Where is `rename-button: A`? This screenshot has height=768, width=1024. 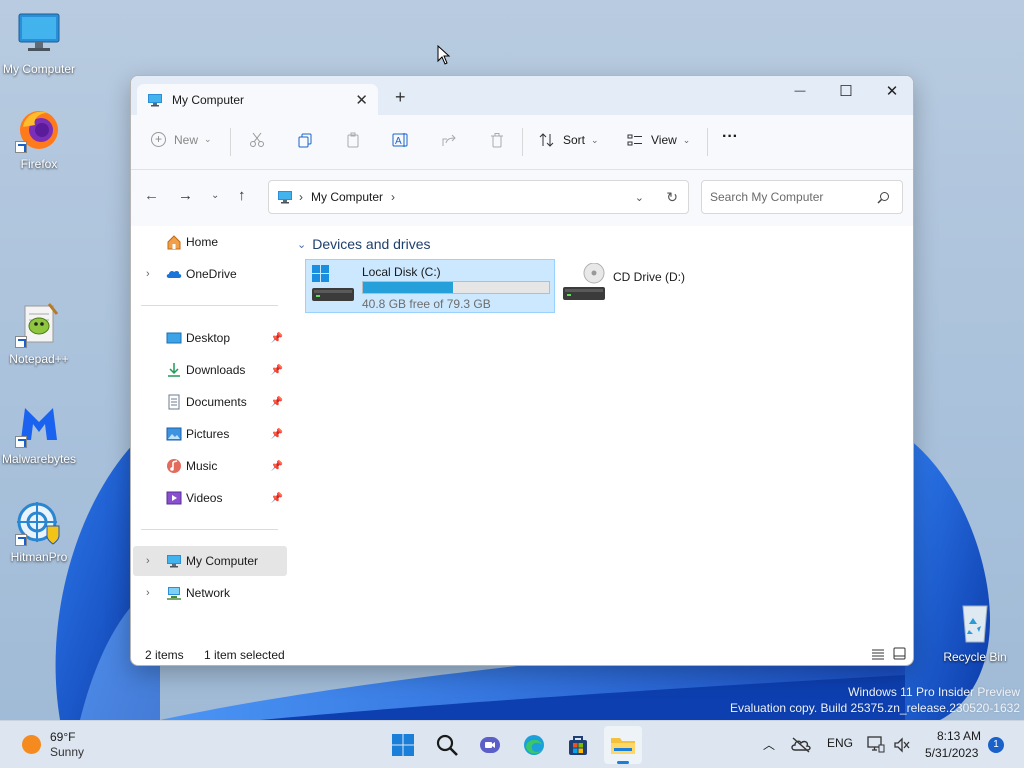
rename-button: A is located at coordinates (401, 140).